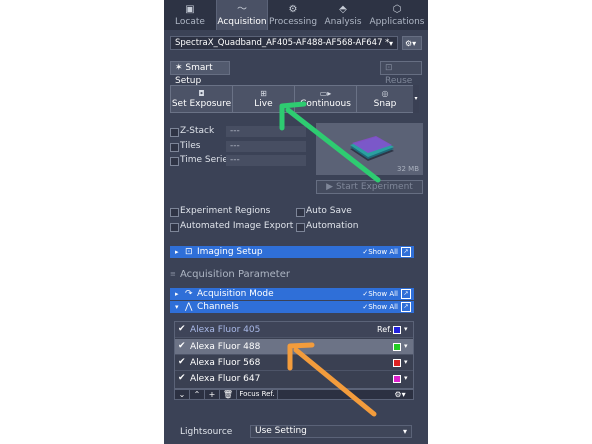  I want to click on orange-arrow-icon, so click(332, 379).